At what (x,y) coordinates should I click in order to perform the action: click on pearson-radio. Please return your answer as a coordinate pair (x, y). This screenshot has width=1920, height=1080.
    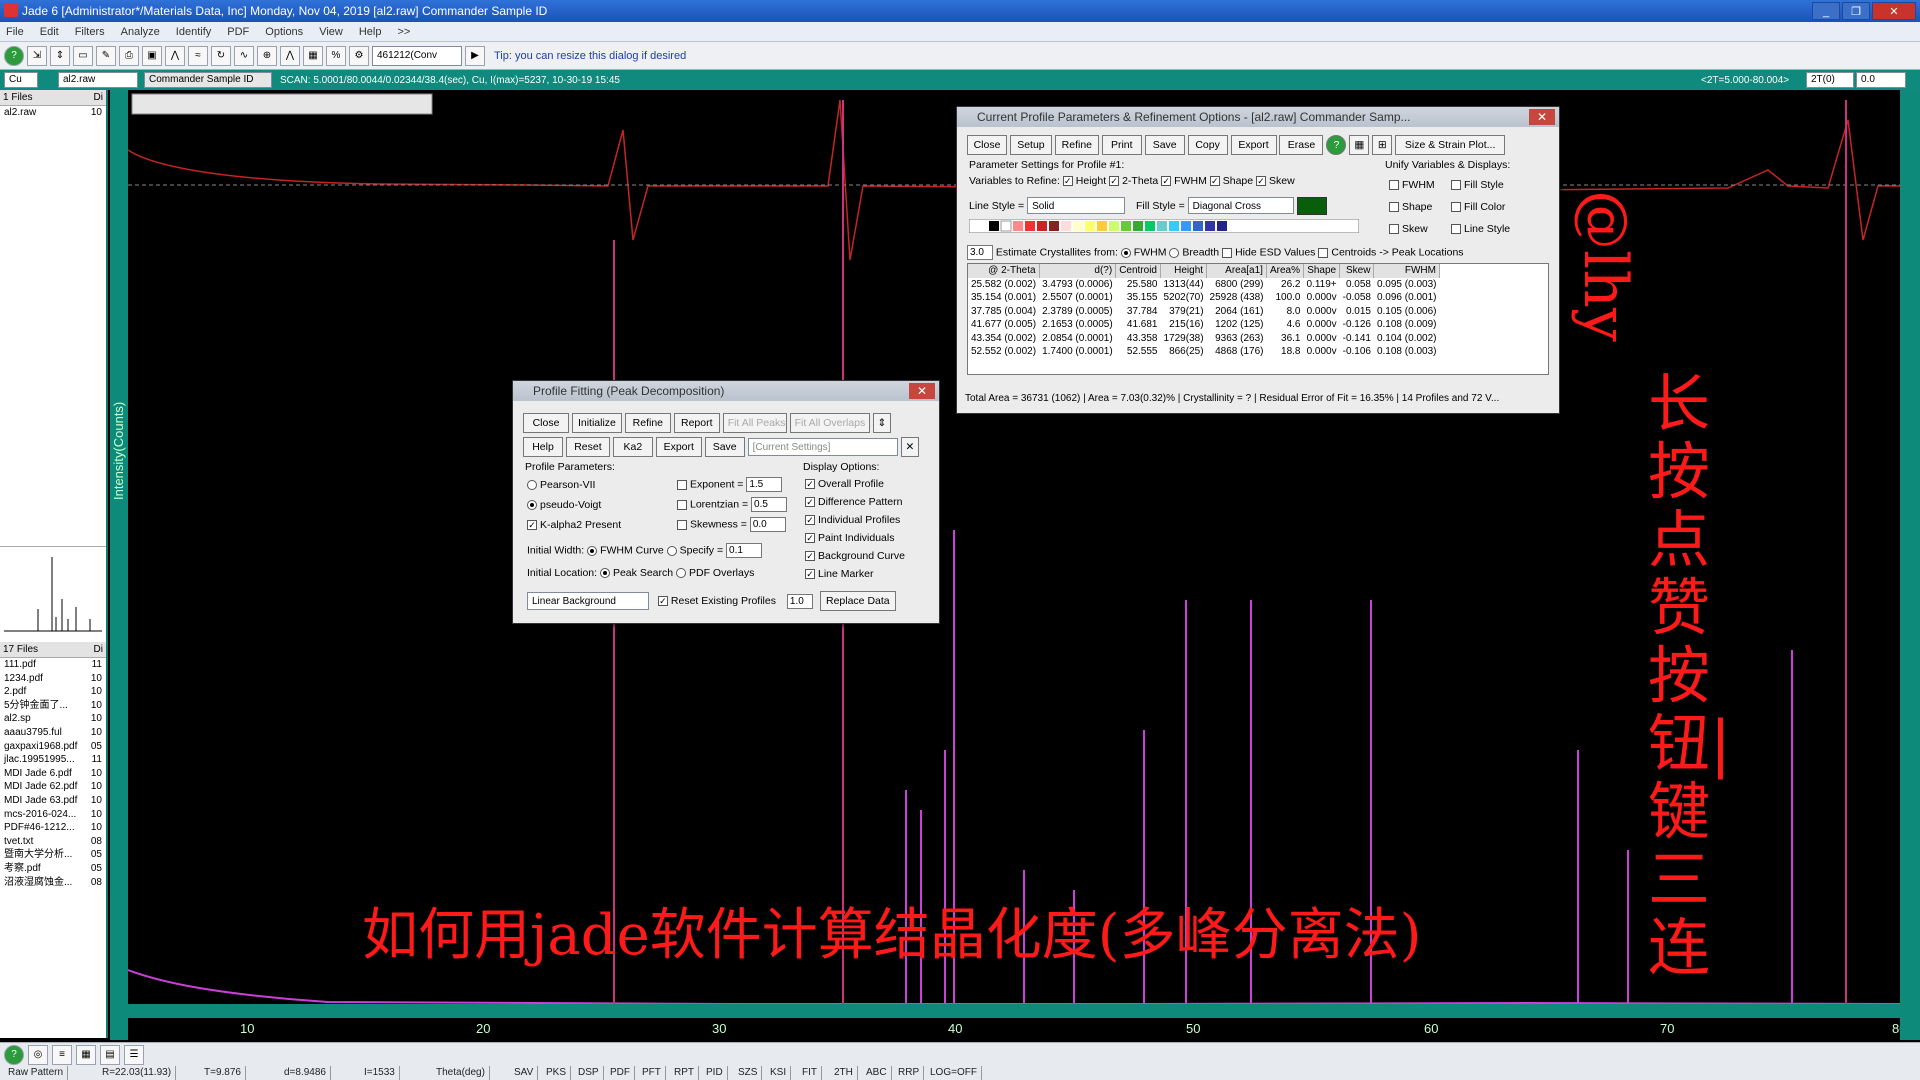
    Looking at the image, I should click on (532, 485).